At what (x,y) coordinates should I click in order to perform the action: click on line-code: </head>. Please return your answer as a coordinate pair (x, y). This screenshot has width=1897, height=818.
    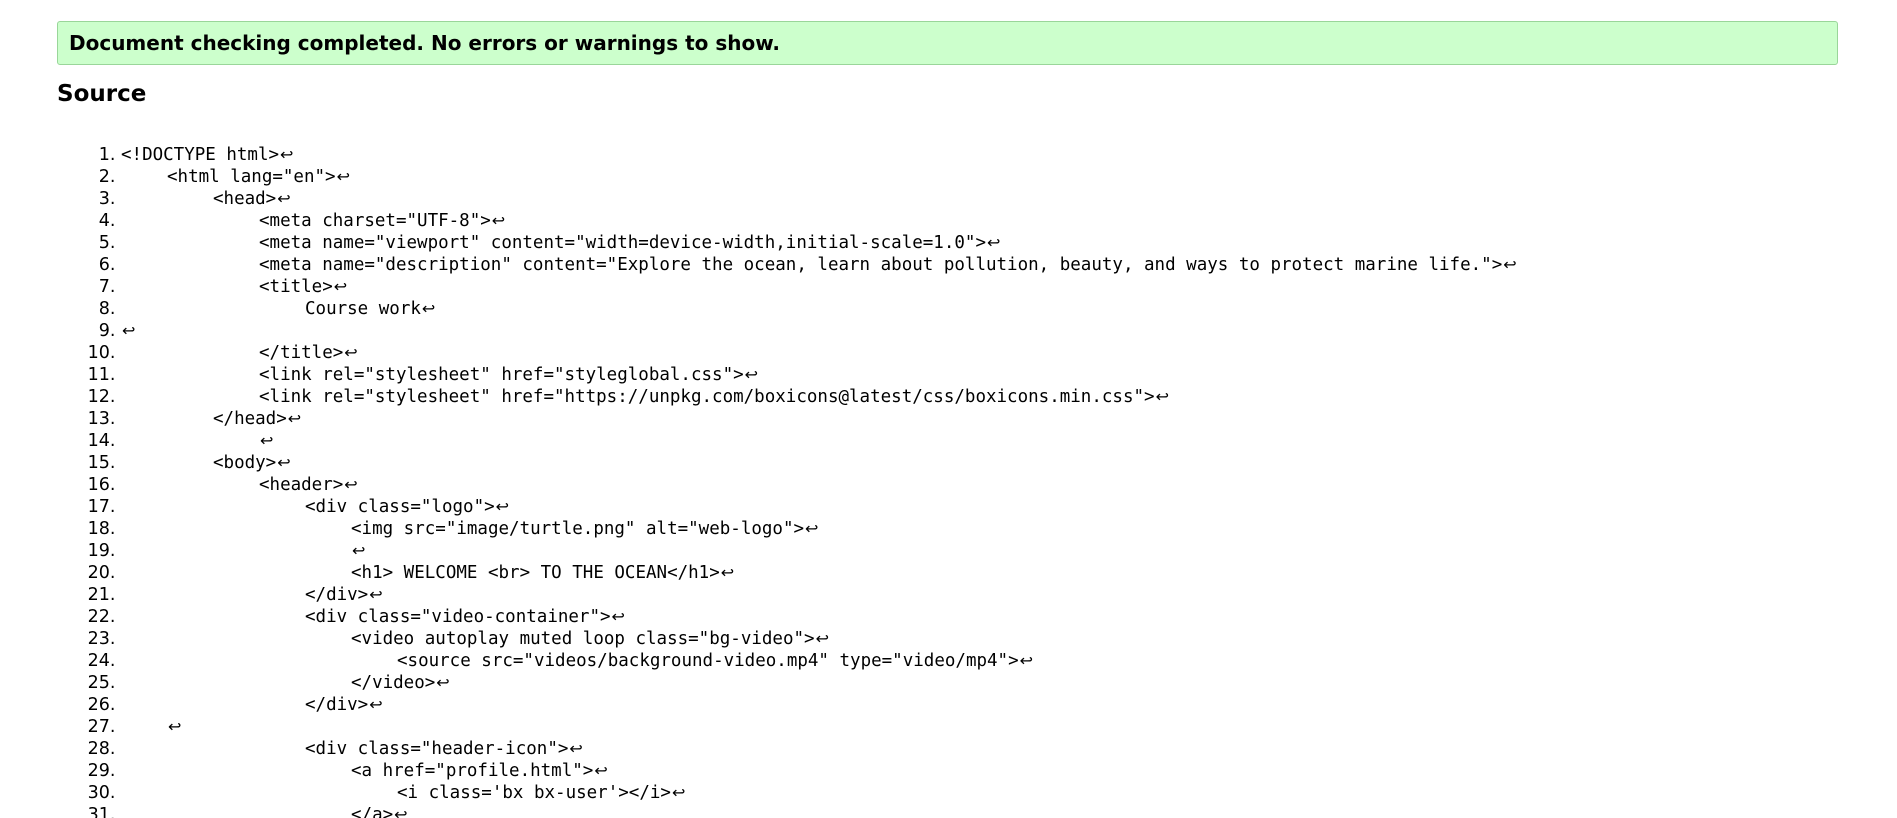
    Looking at the image, I should click on (250, 418).